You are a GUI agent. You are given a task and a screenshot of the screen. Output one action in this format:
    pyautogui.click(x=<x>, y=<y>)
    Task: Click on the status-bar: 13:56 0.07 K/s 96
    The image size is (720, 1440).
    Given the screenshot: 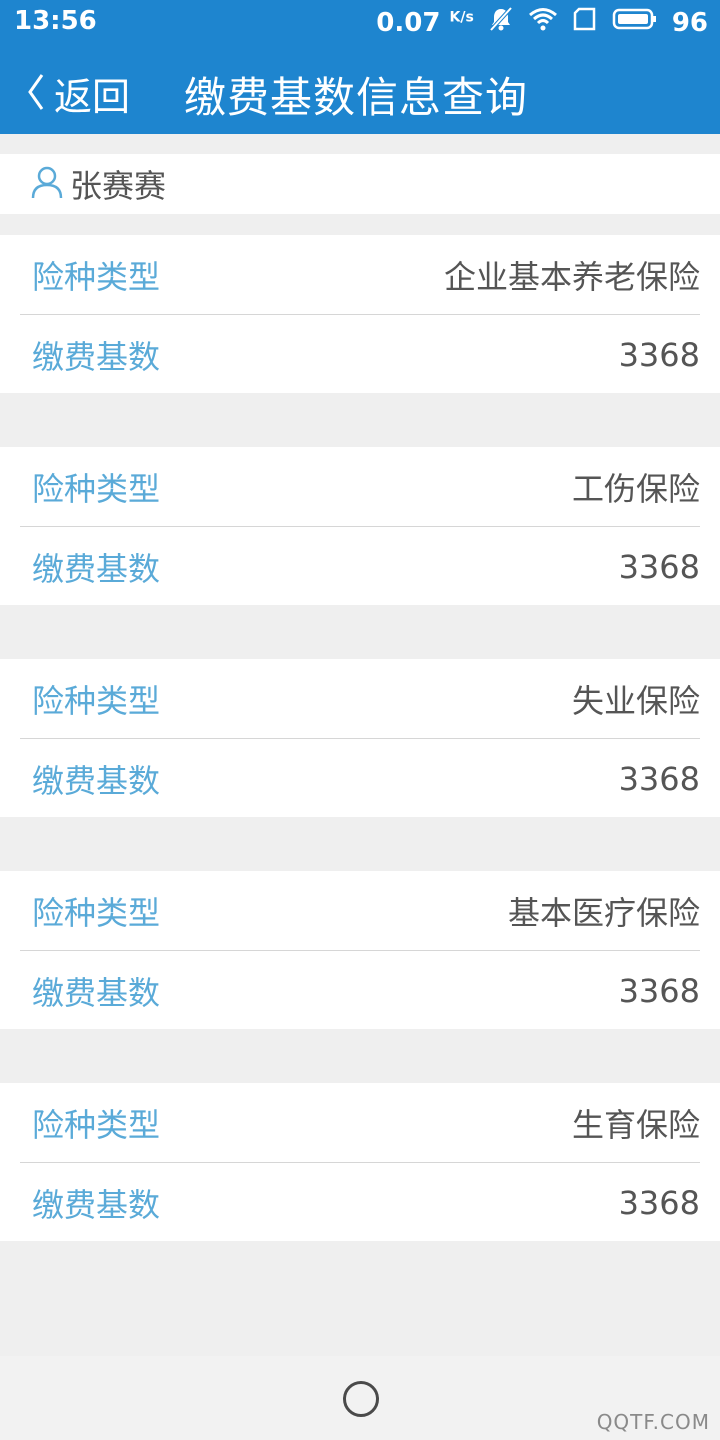 What is the action you would take?
    pyautogui.click(x=360, y=23)
    